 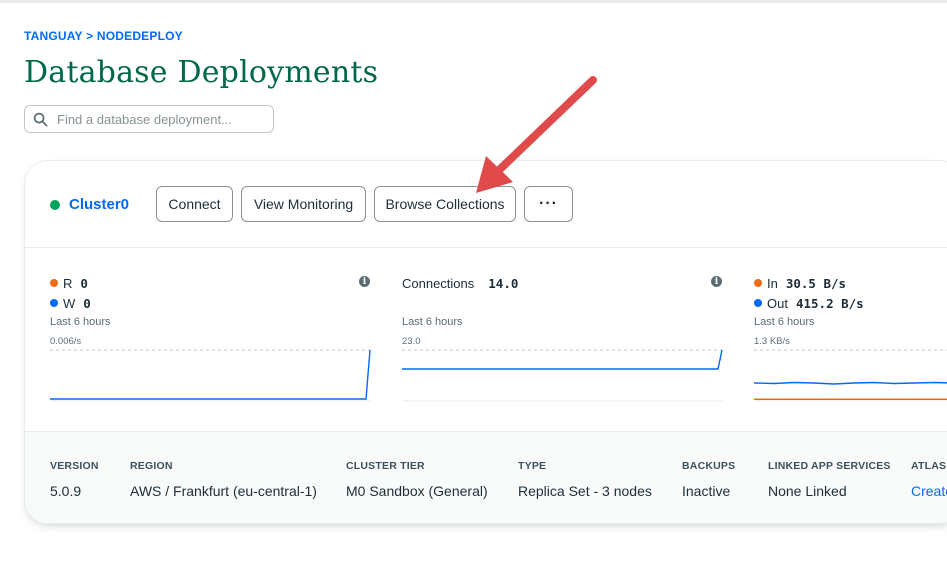 I want to click on atlas-create-link: Create, so click(x=929, y=491).